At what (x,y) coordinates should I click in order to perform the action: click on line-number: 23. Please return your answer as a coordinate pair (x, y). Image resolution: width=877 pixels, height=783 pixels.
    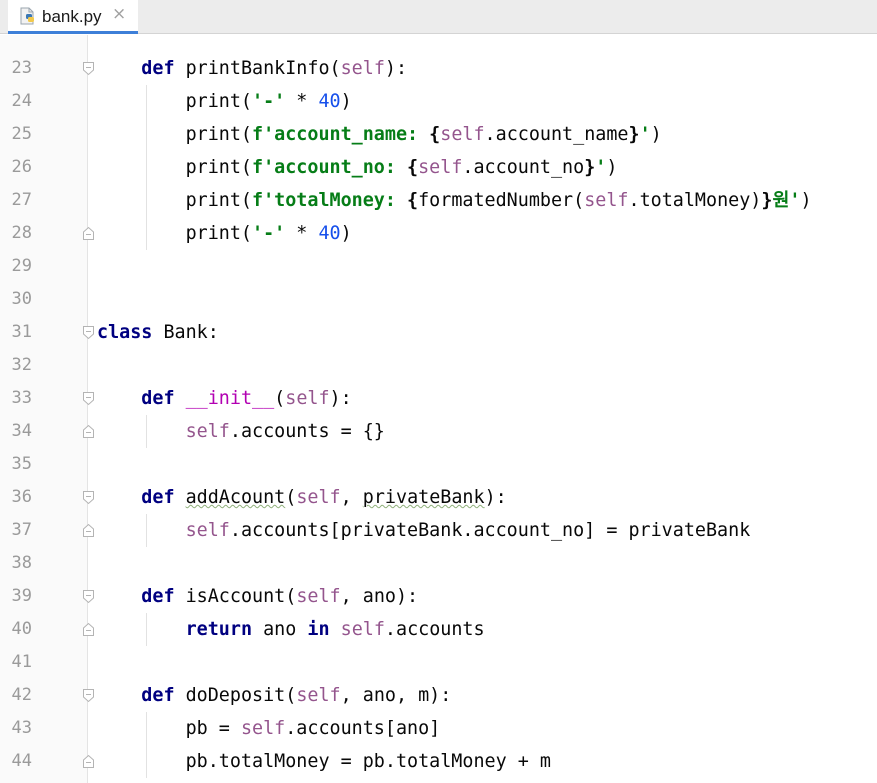
    Looking at the image, I should click on (21, 68).